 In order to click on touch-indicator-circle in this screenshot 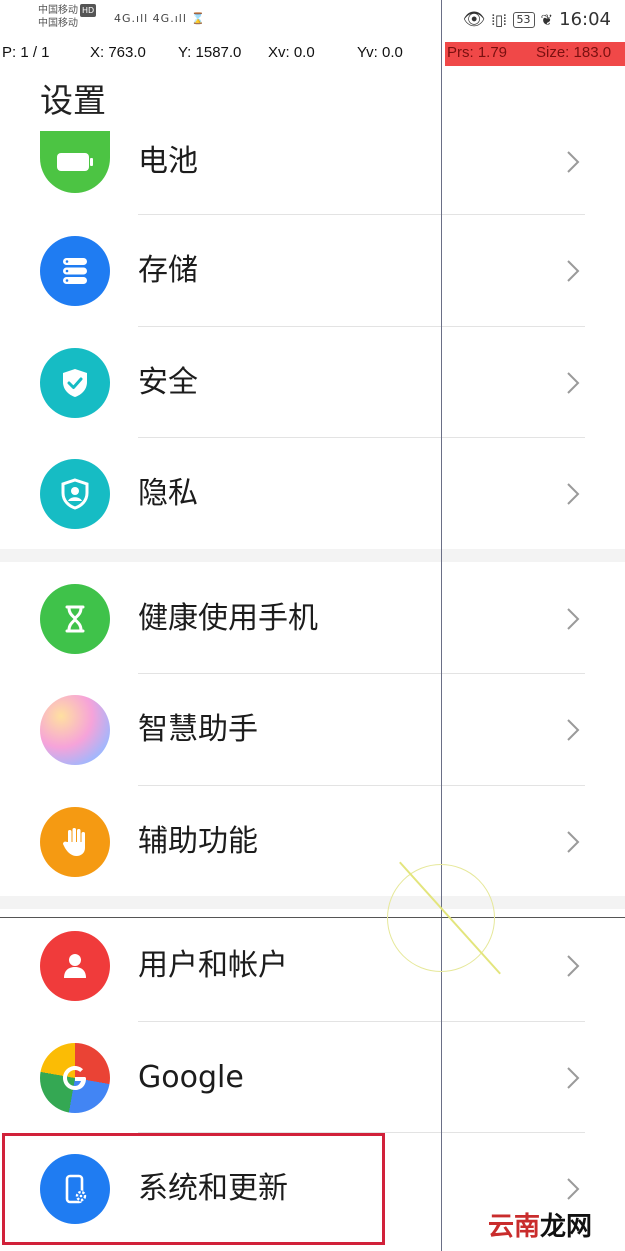, I will do `click(441, 918)`.